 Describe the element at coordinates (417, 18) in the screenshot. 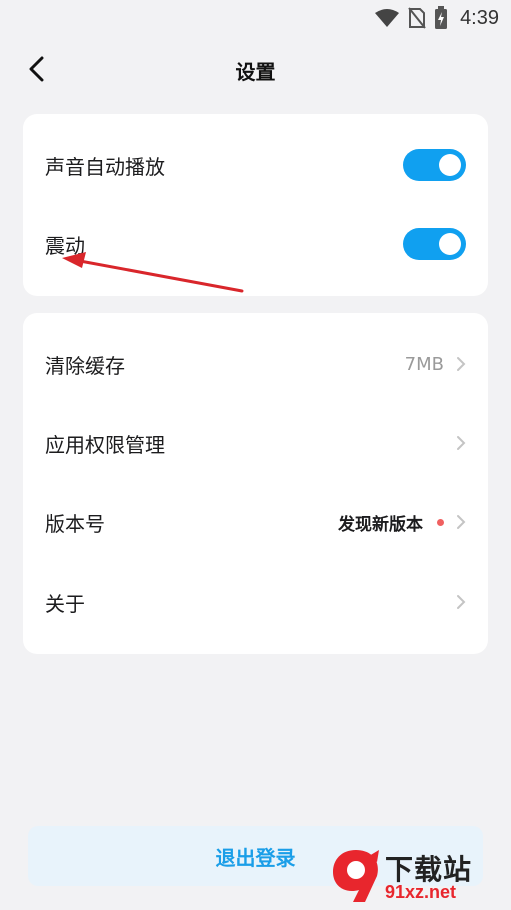

I see `no-sim-icon` at that location.